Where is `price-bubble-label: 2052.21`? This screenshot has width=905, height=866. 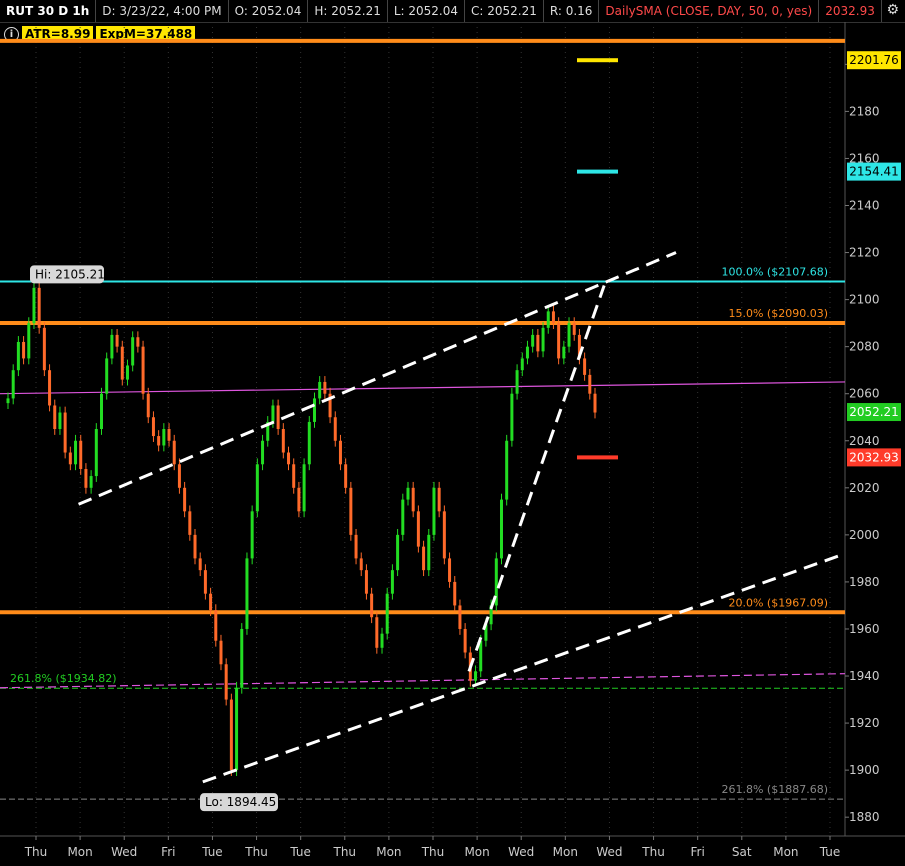 price-bubble-label: 2052.21 is located at coordinates (874, 412).